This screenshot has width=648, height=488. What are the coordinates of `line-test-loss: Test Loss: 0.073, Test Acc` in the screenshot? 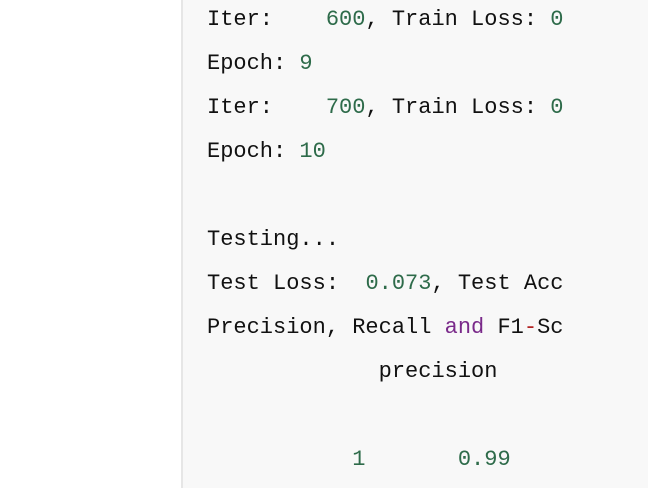 It's located at (385, 283).